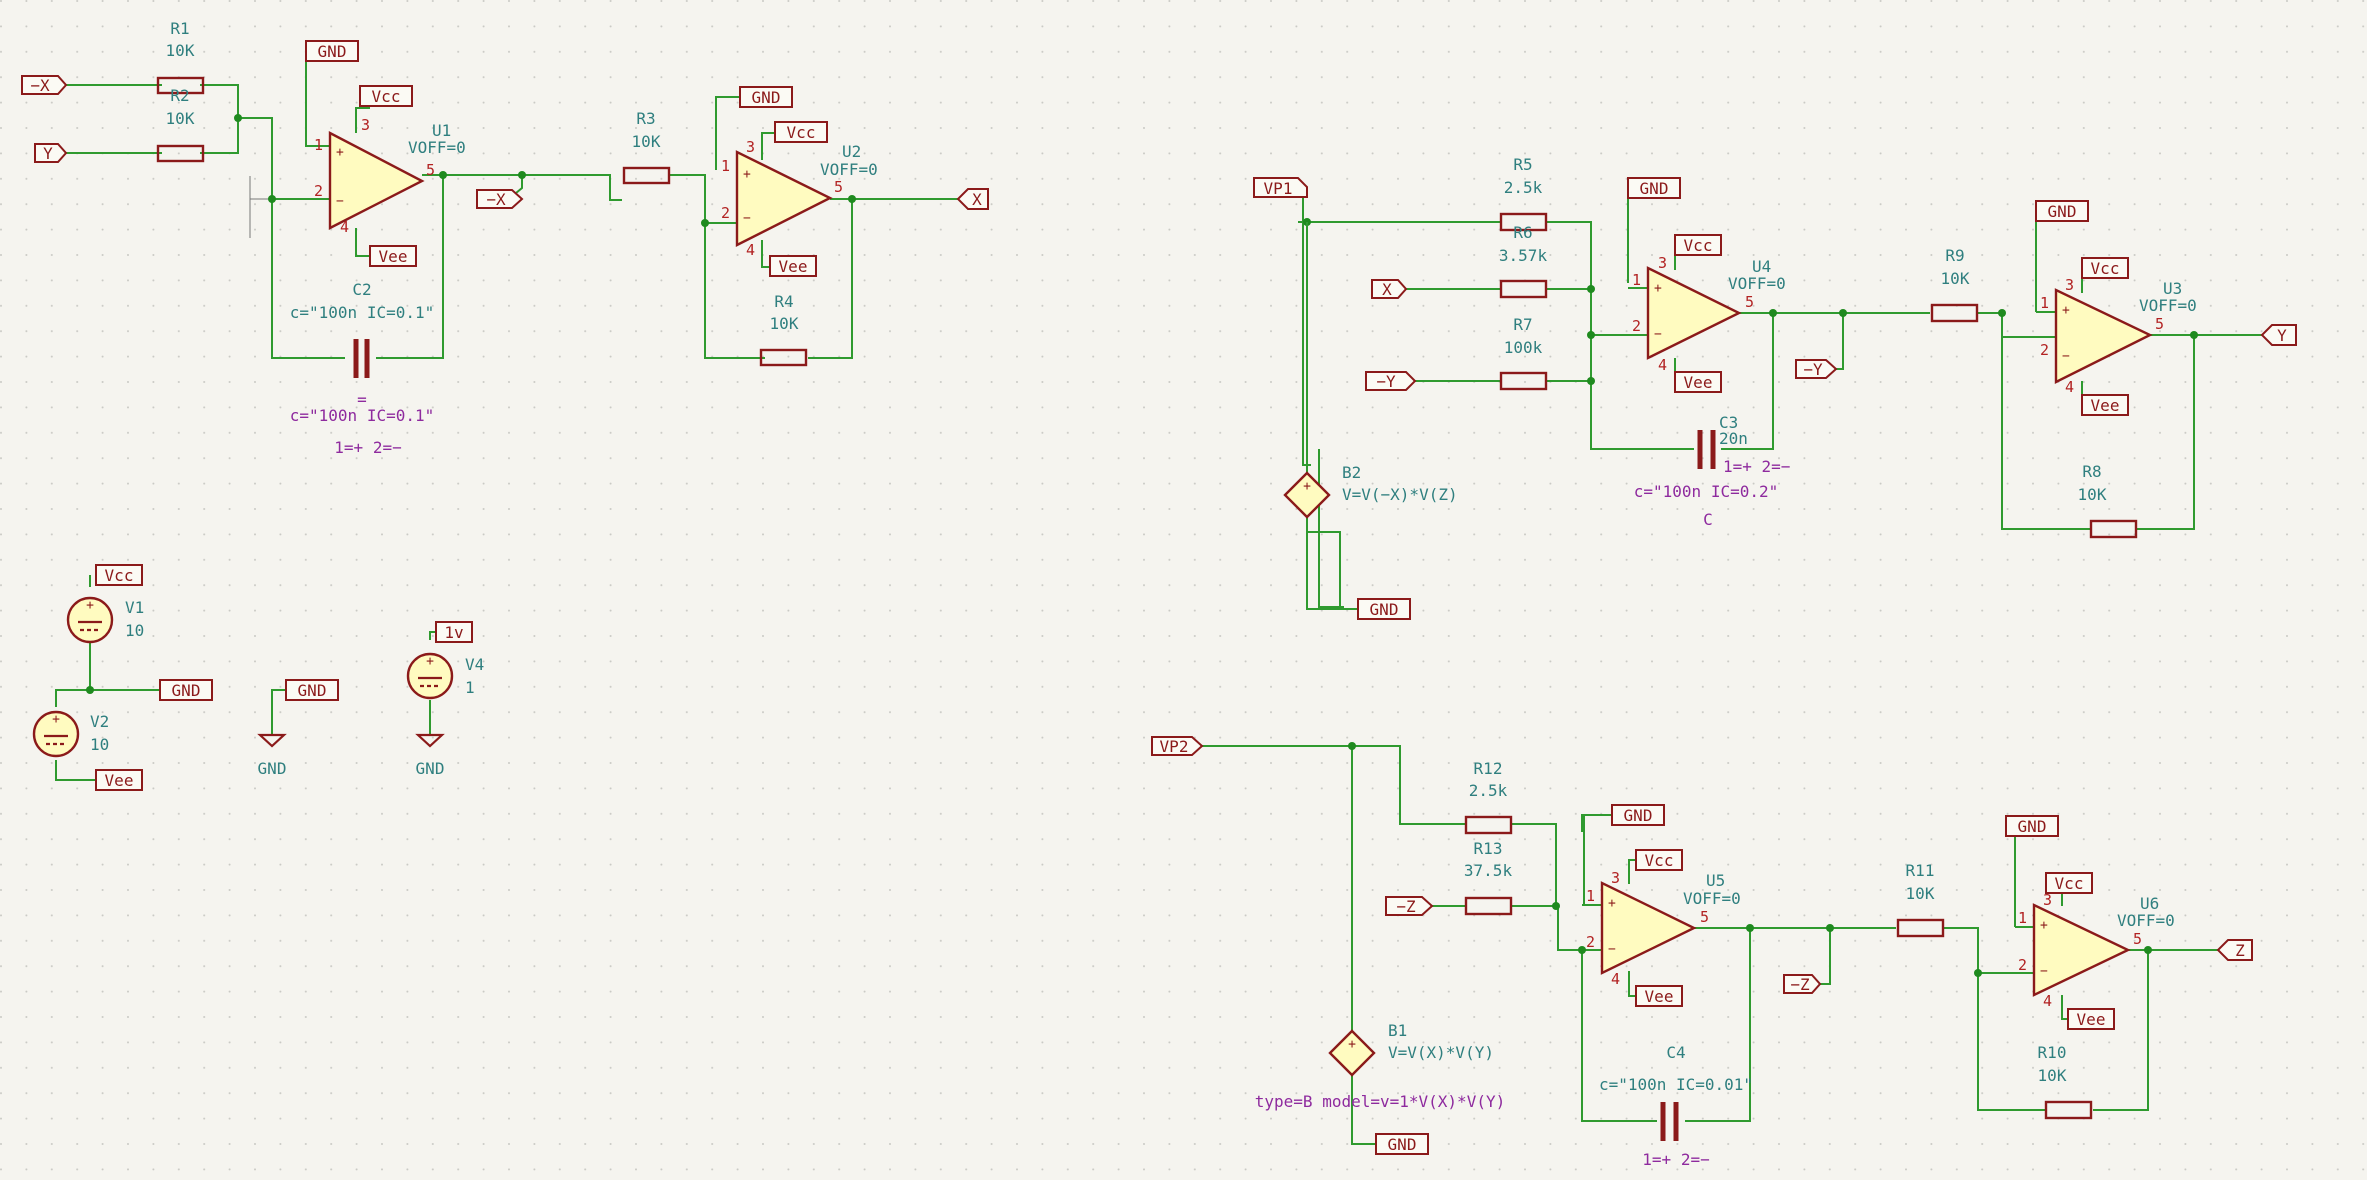 The height and width of the screenshot is (1180, 2367). Describe the element at coordinates (2022, 965) in the screenshot. I see `u6-pin2: 2` at that location.